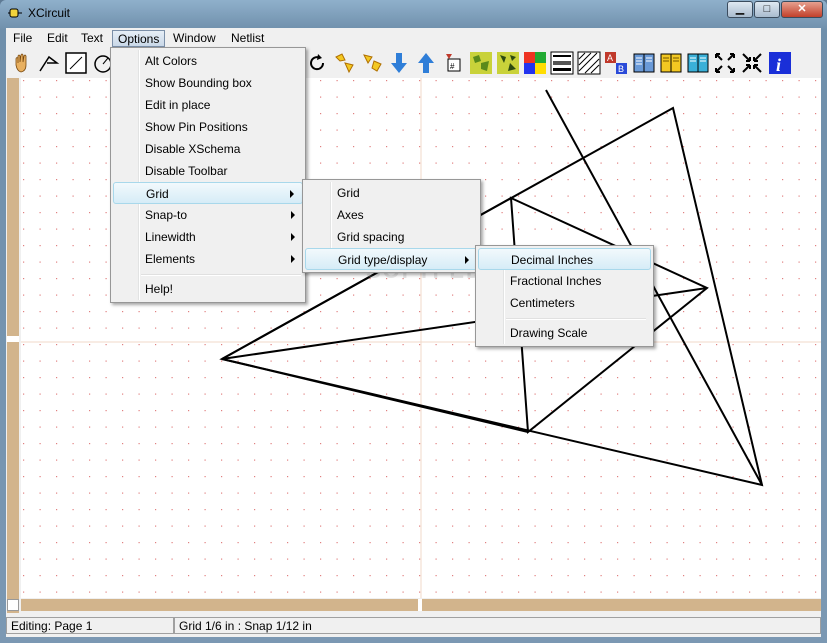 The image size is (827, 643). What do you see at coordinates (562, 63) in the screenshot?
I see `fill-icon` at bounding box center [562, 63].